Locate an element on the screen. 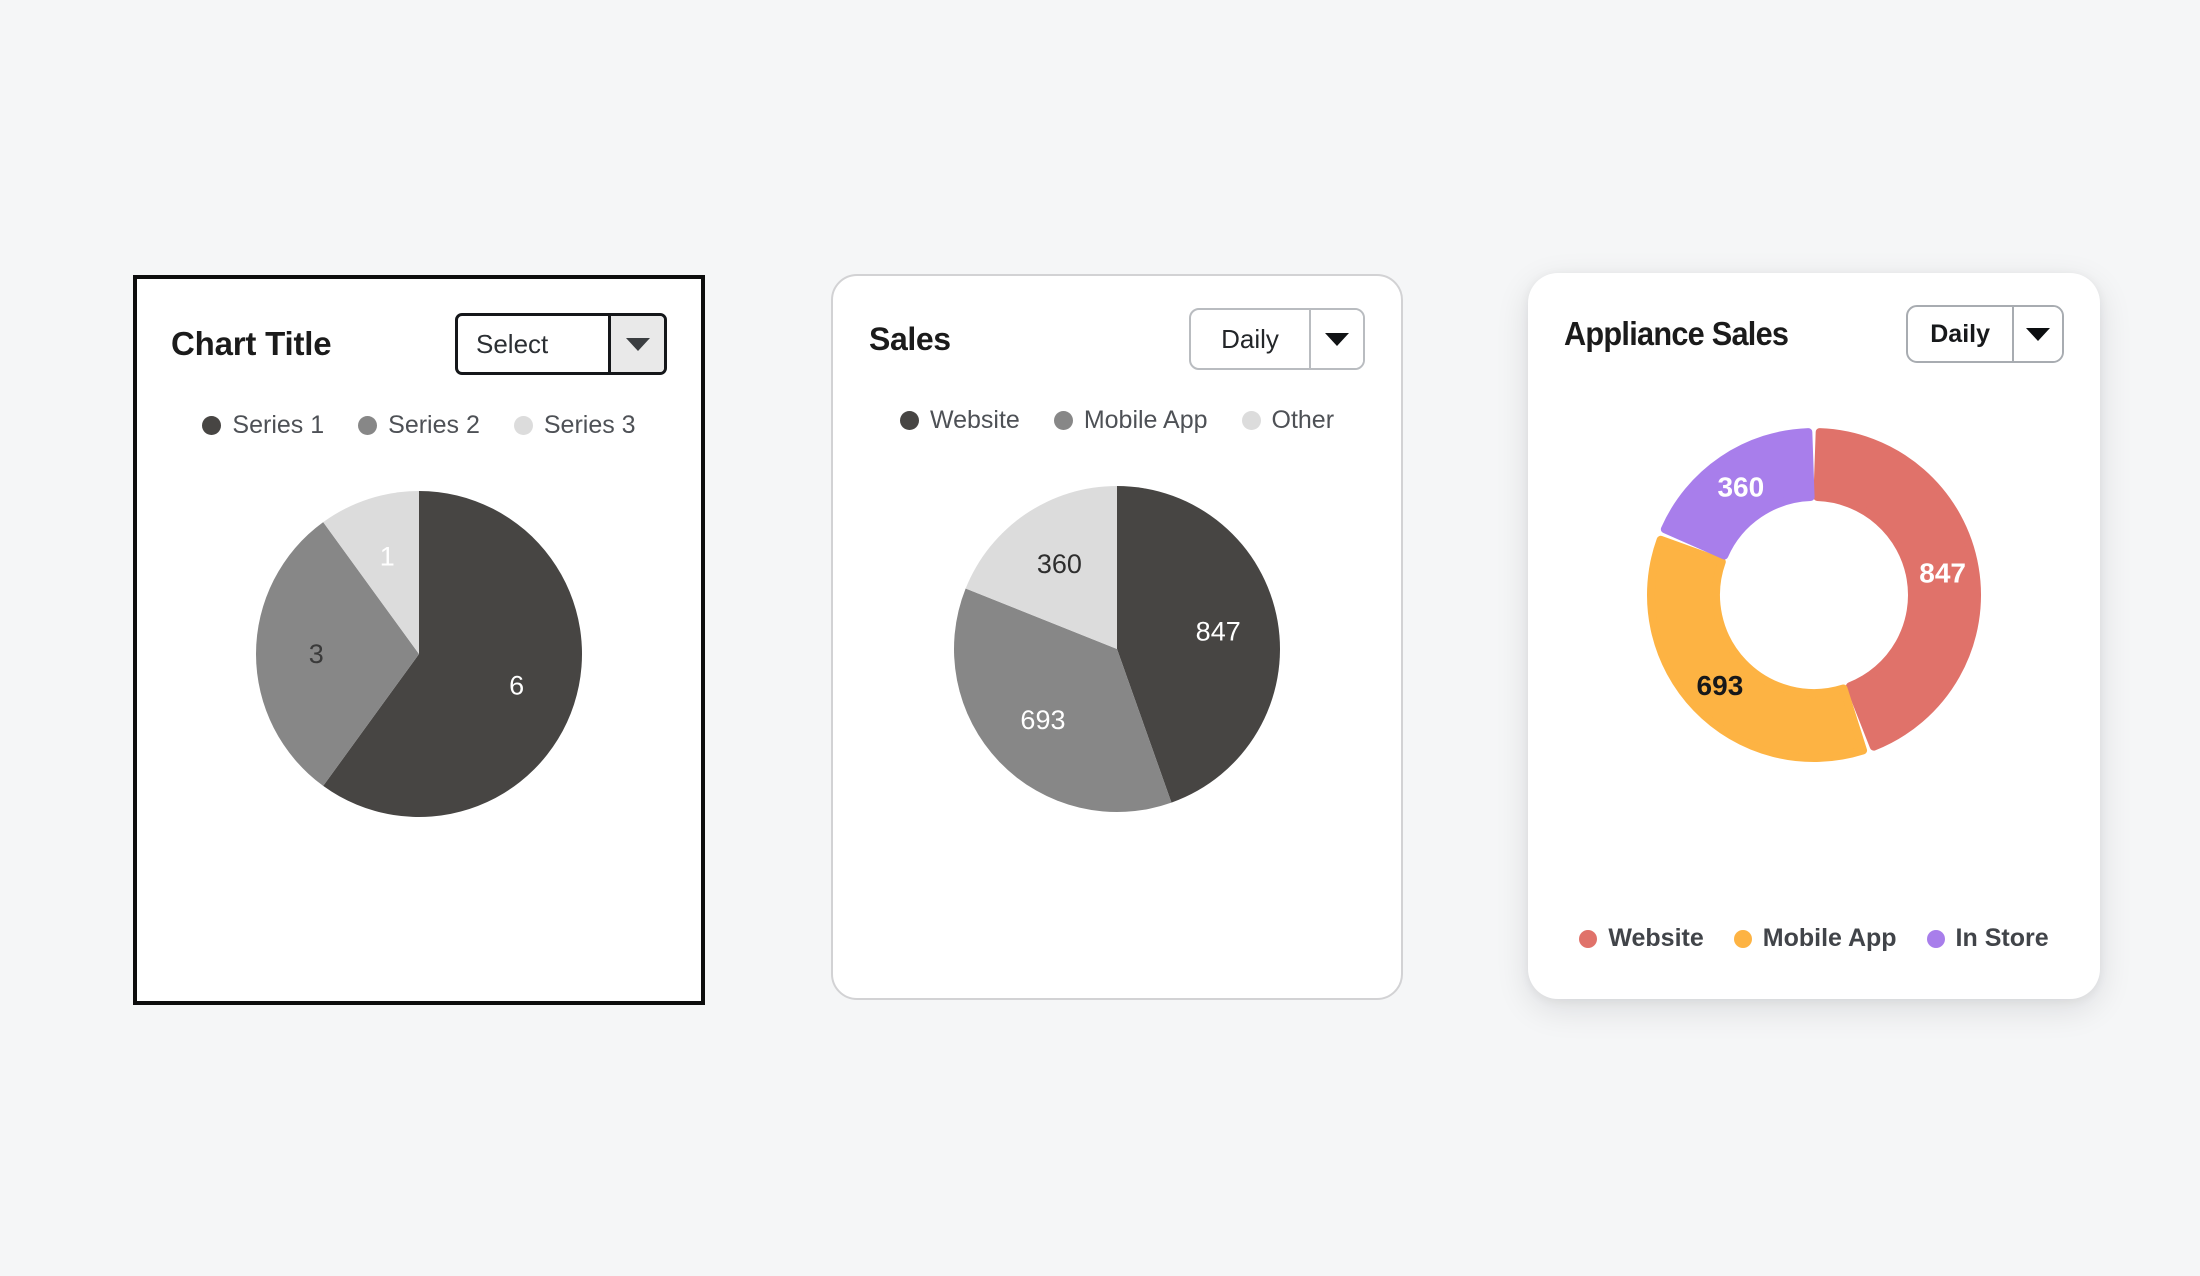 Image resolution: width=2200 pixels, height=1276 pixels. pie-chart-sales: 847693360 is located at coordinates (1117, 649).